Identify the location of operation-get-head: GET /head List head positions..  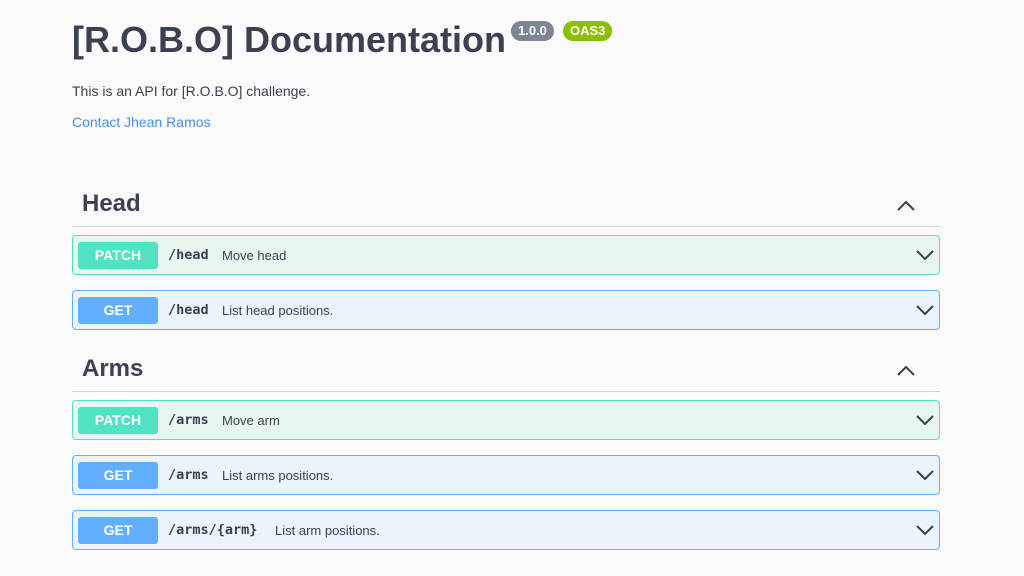
(506, 310).